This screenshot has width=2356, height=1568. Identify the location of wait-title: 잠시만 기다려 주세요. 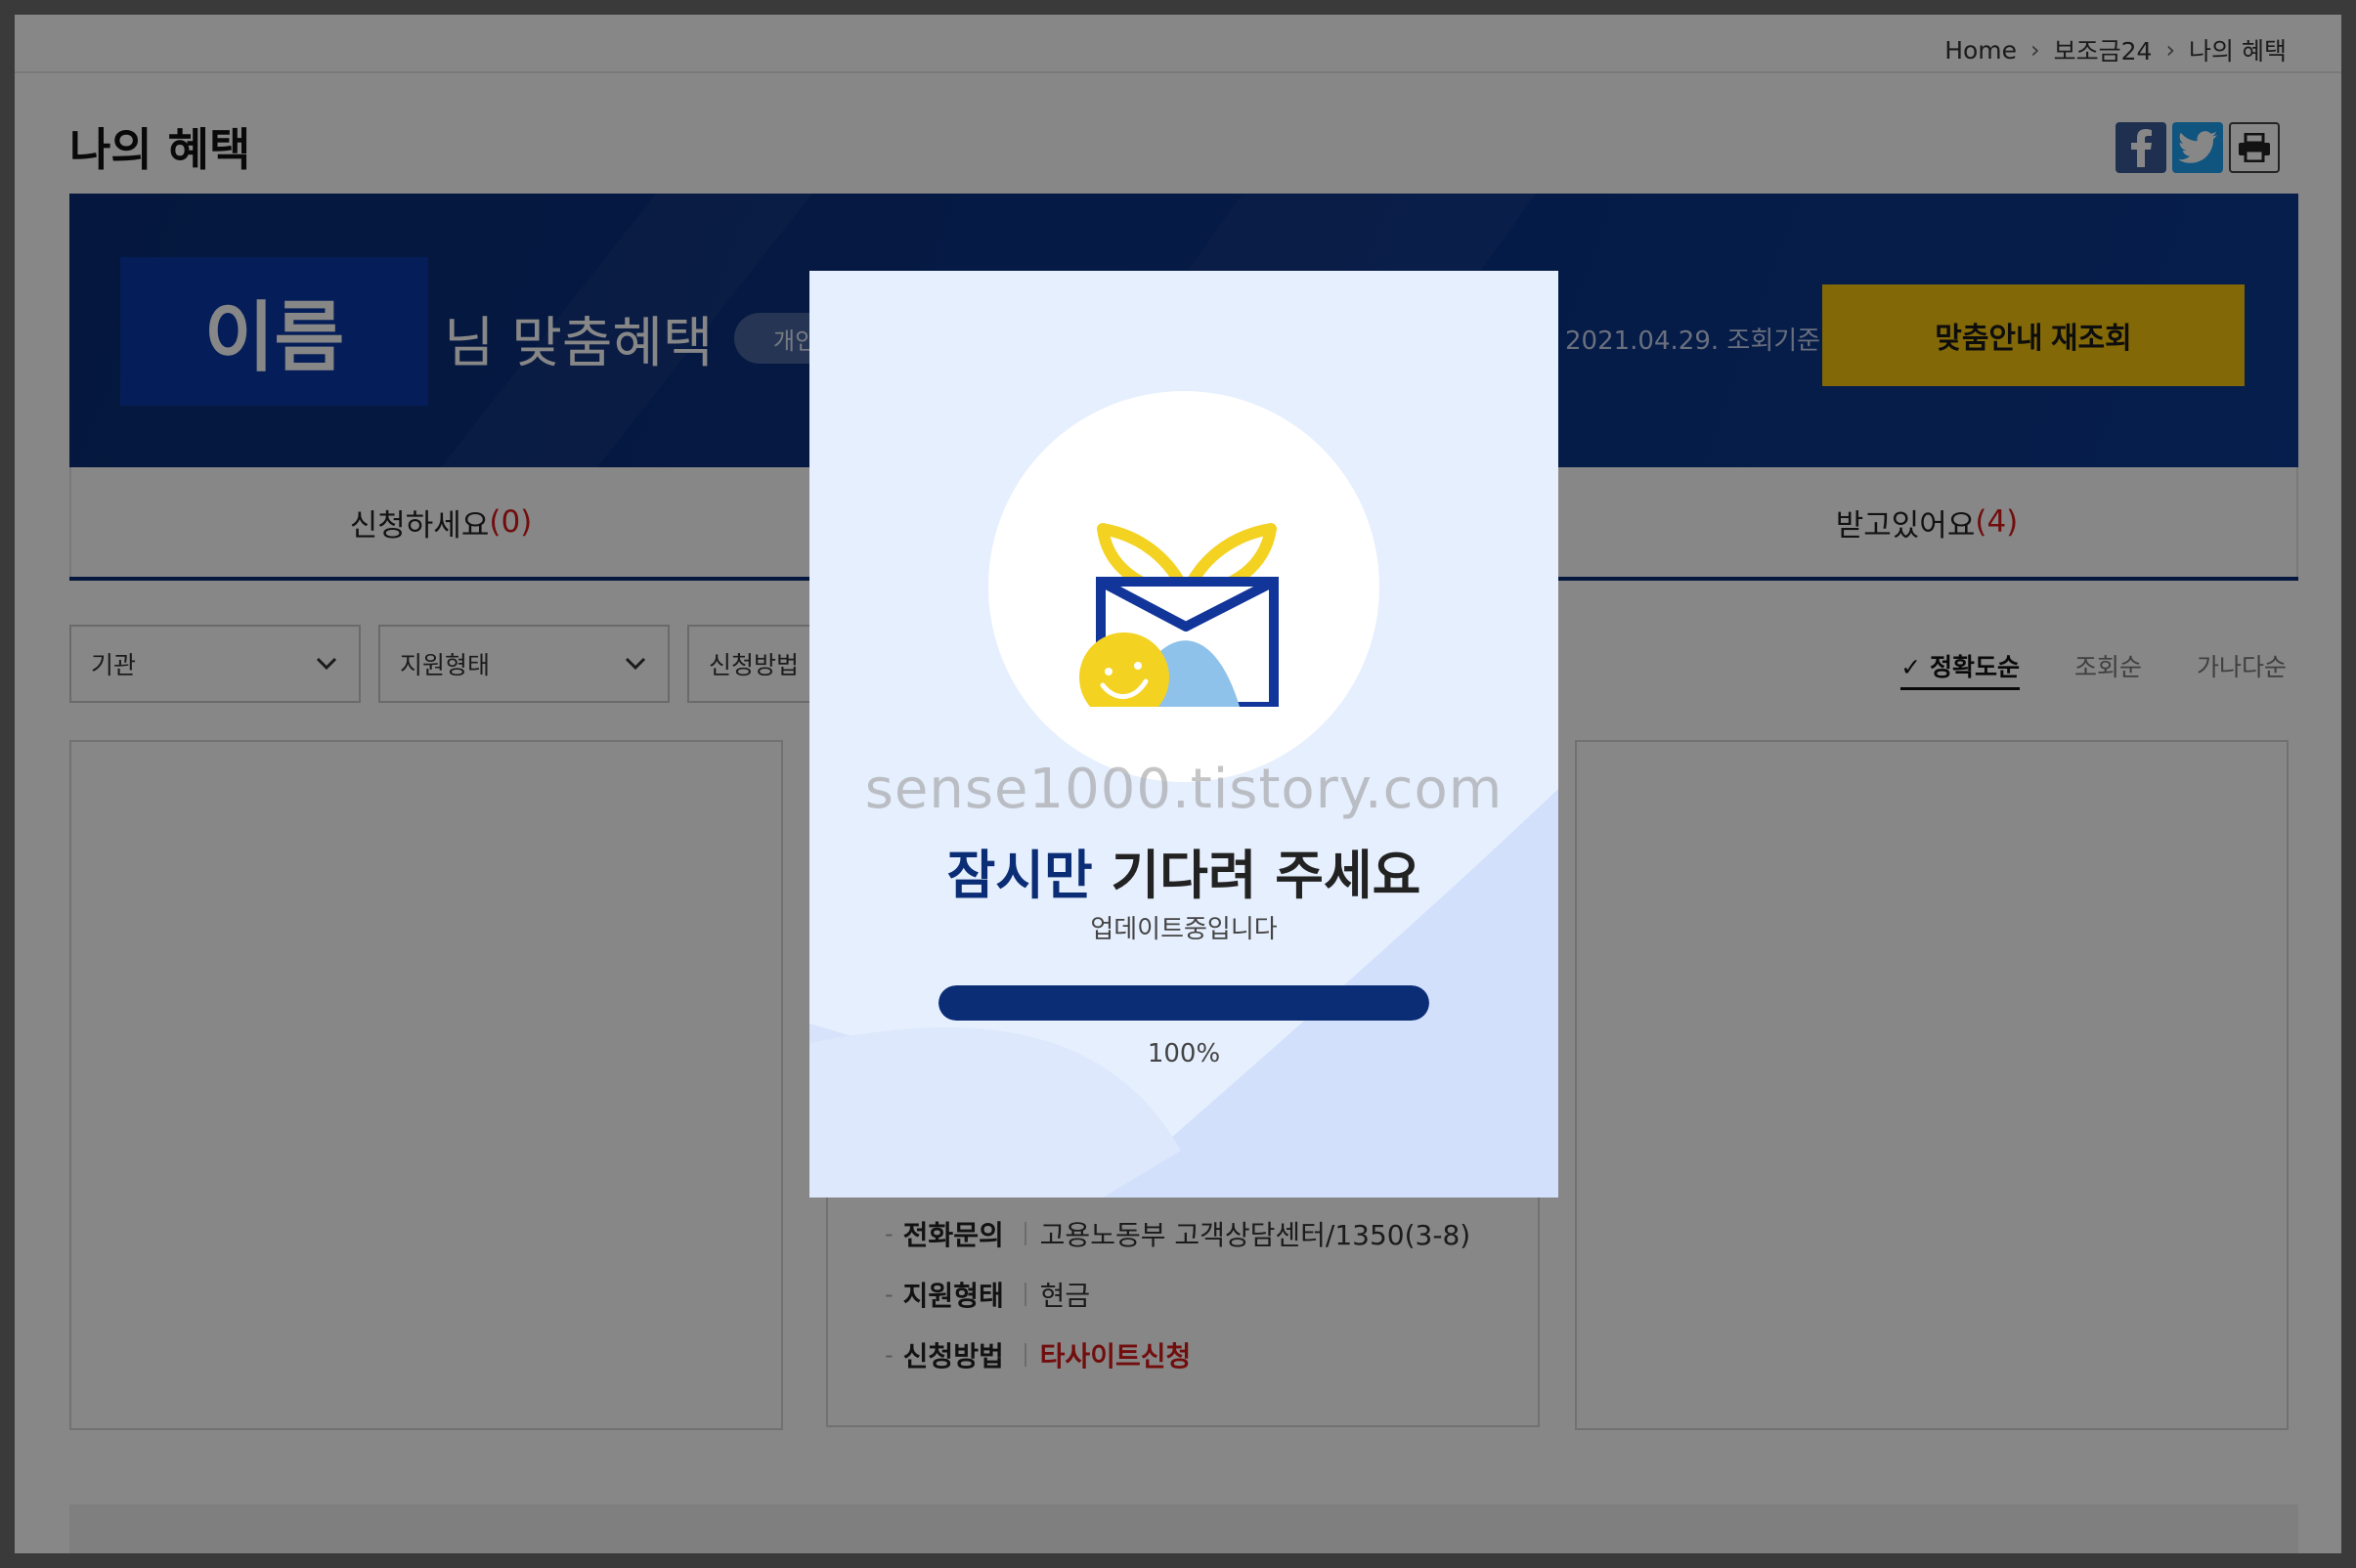
(1184, 870).